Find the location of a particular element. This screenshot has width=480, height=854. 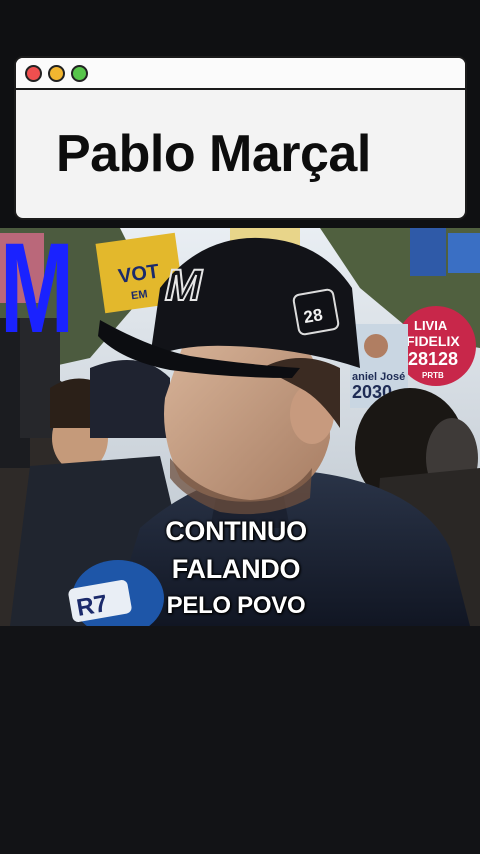

minimize-dot-icon is located at coordinates (56, 73).